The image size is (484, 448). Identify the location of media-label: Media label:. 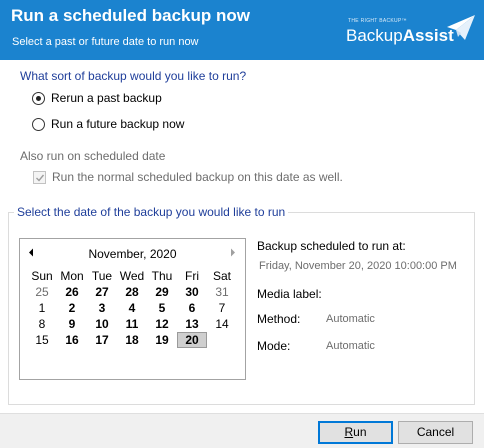
(289, 294).